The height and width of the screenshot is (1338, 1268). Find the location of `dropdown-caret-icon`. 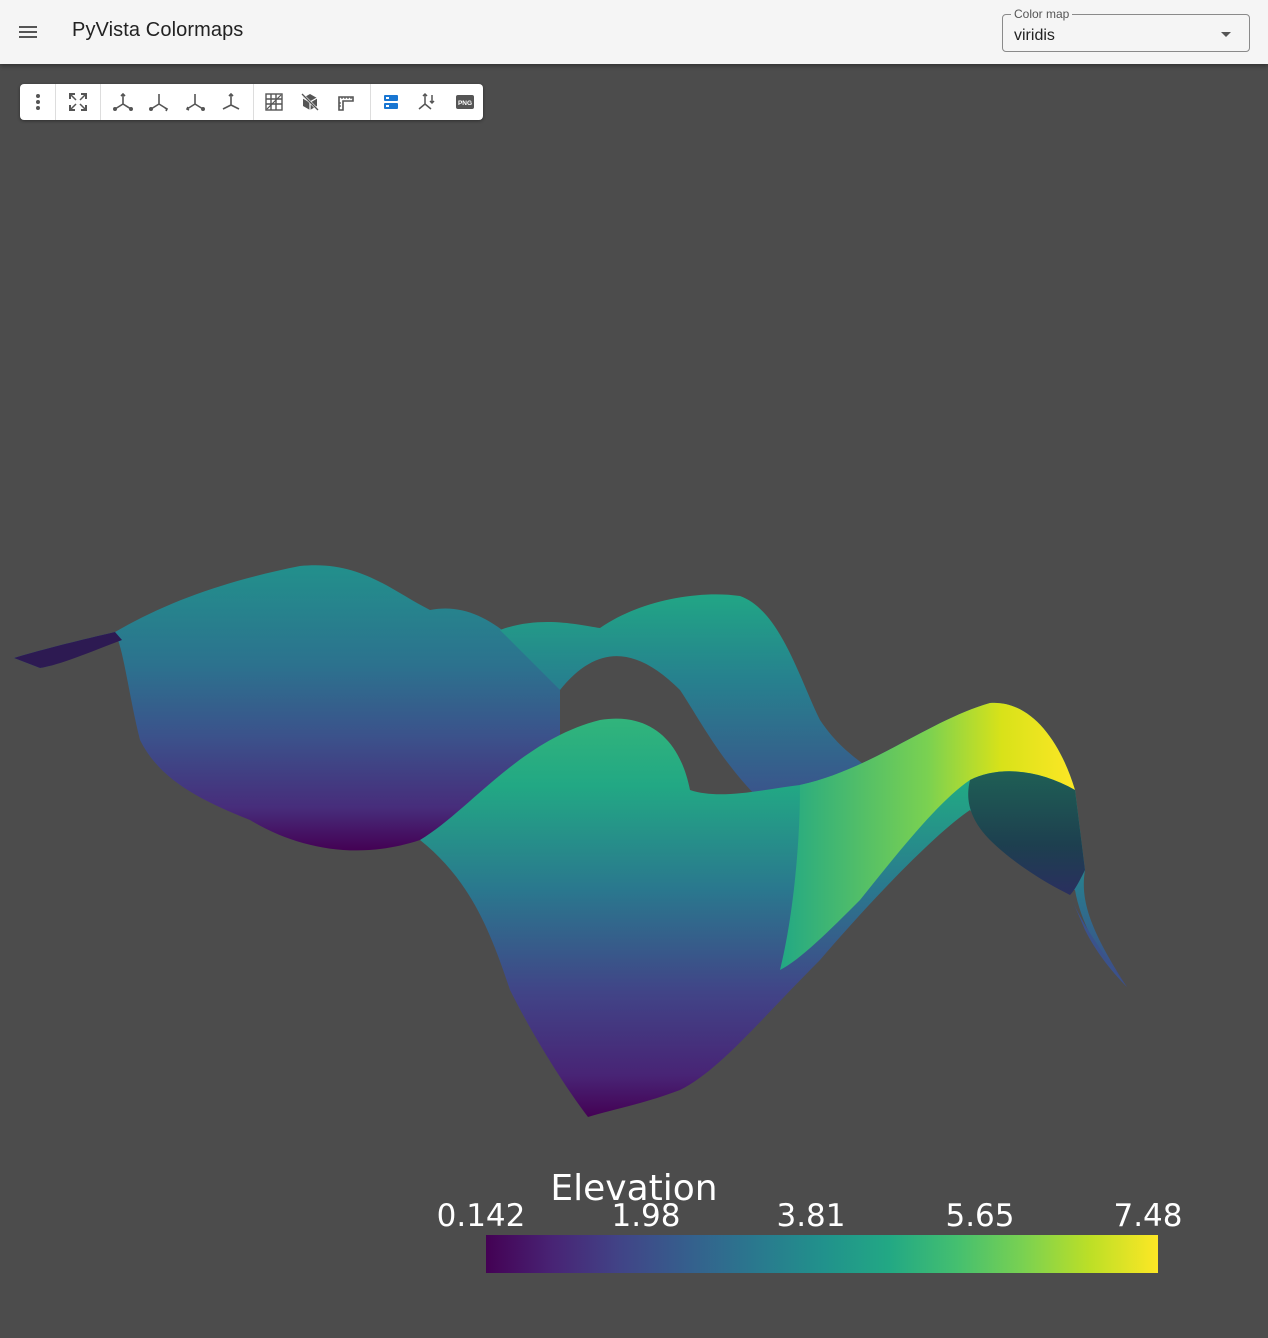

dropdown-caret-icon is located at coordinates (1226, 34).